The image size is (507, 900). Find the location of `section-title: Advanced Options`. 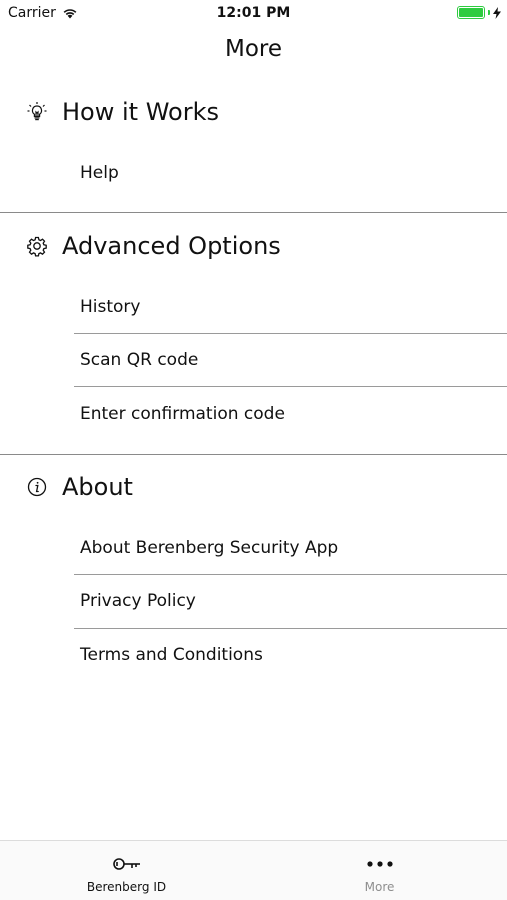

section-title: Advanced Options is located at coordinates (171, 246).